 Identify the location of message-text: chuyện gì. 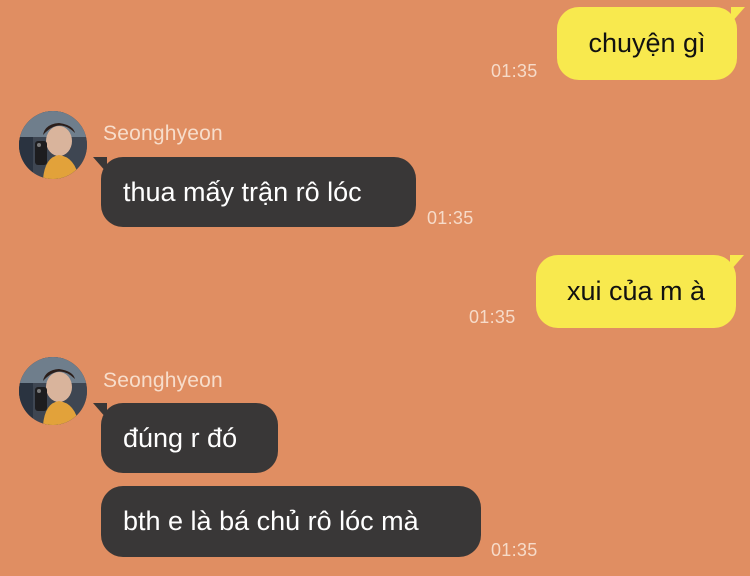
(647, 43).